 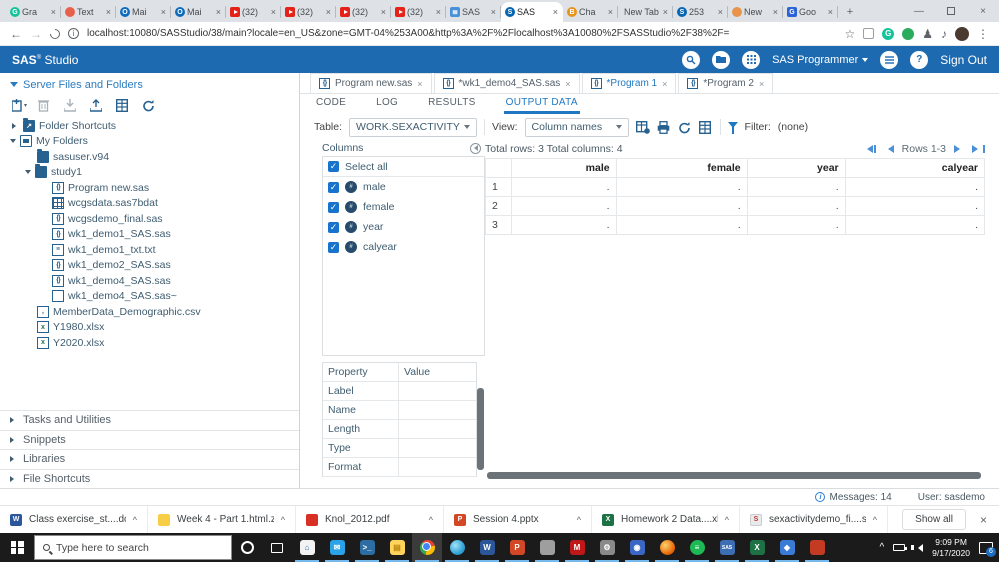 What do you see at coordinates (607, 547) in the screenshot?
I see `settings-taskbar-button: ⚙` at bounding box center [607, 547].